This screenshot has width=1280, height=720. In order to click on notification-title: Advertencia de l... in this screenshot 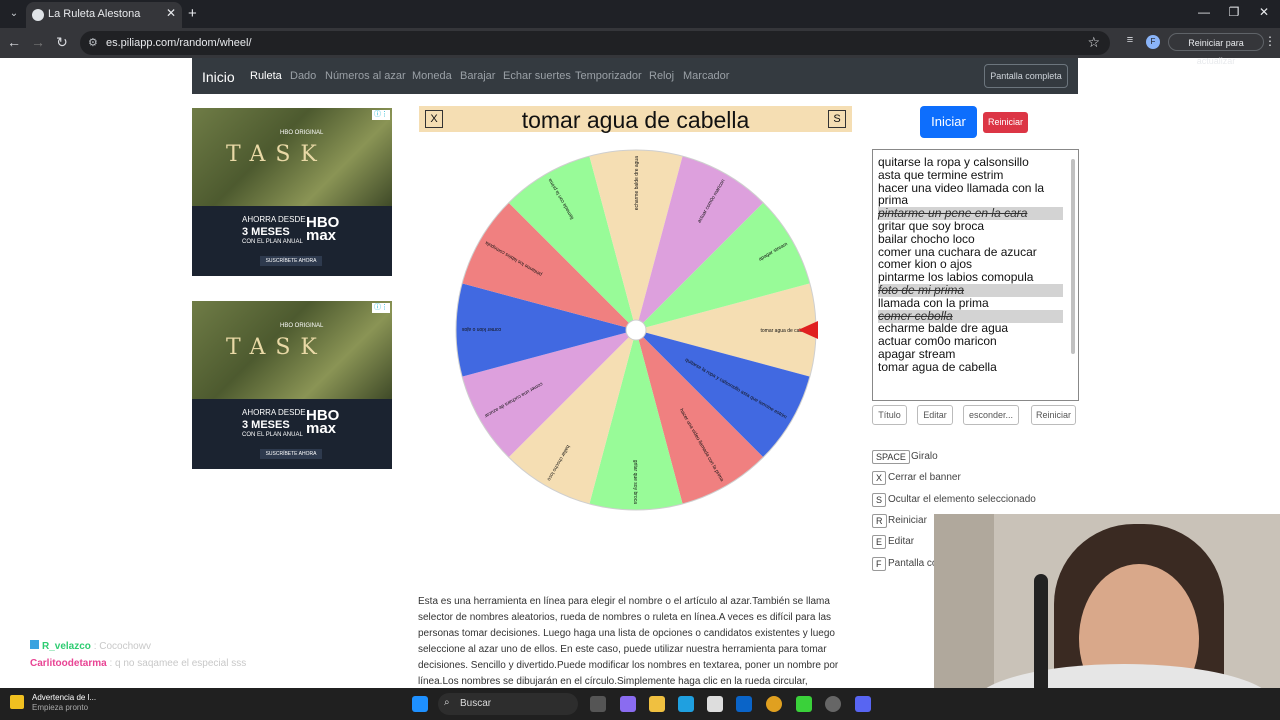, I will do `click(64, 697)`.